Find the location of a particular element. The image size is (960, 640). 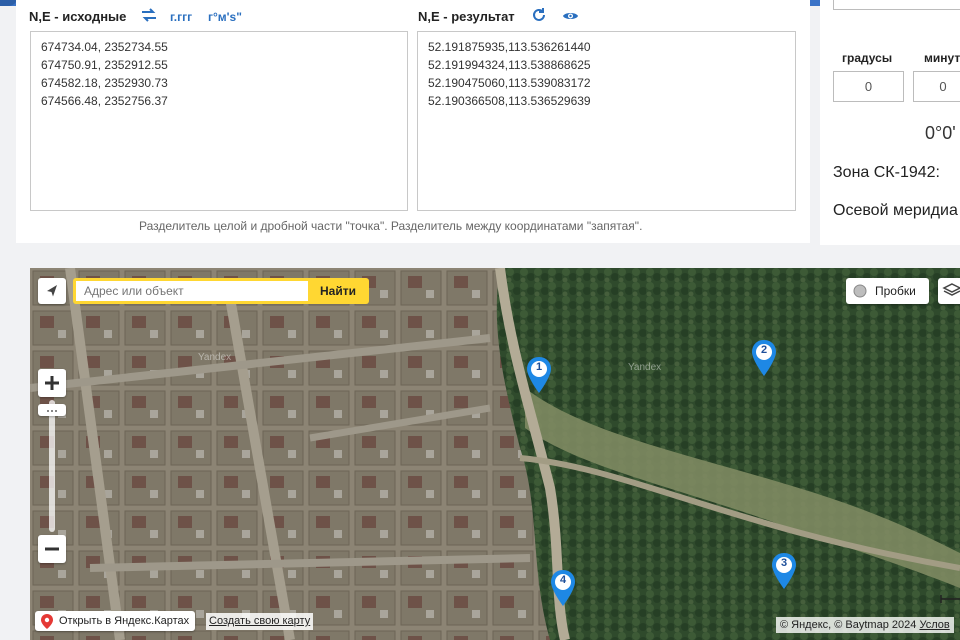

traffic-label: Пробки is located at coordinates (895, 291).